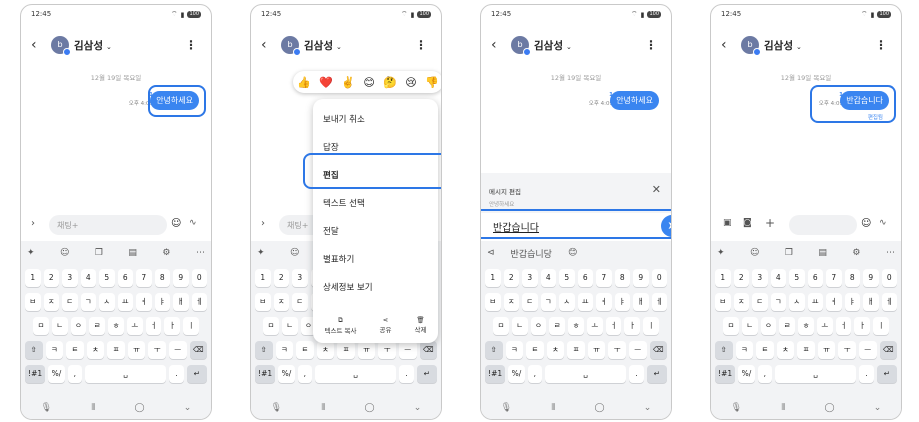  I want to click on voice-icon: ∿, so click(193, 223).